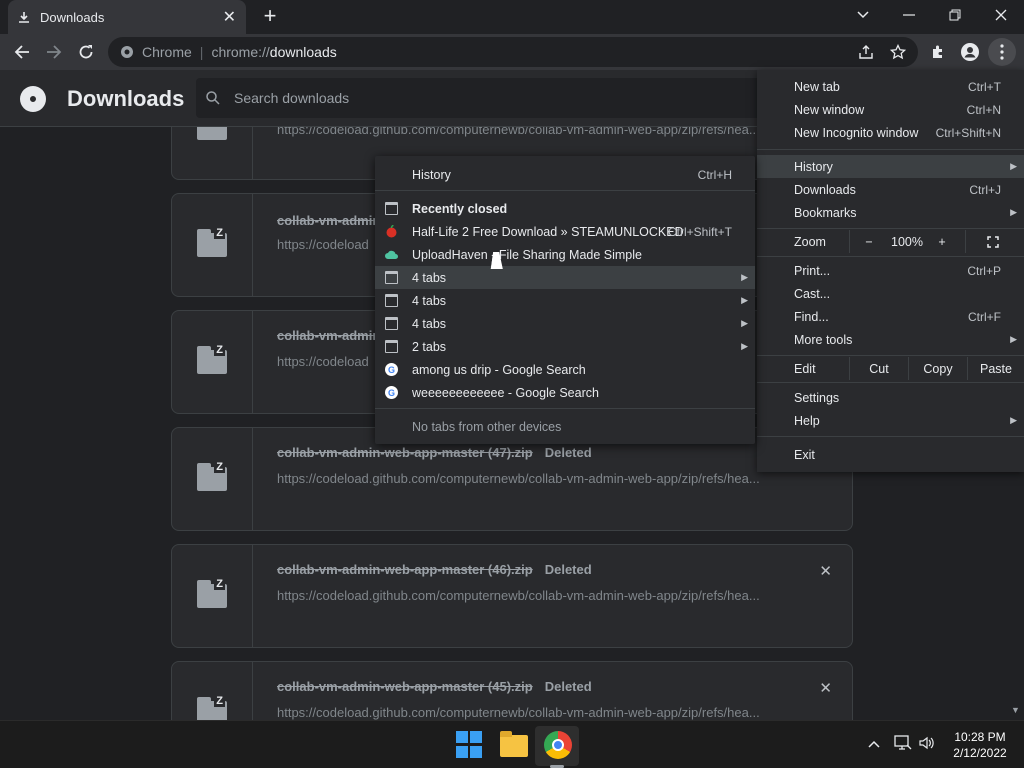 The height and width of the screenshot is (768, 1024). I want to click on zoom-divider, so click(965, 241).